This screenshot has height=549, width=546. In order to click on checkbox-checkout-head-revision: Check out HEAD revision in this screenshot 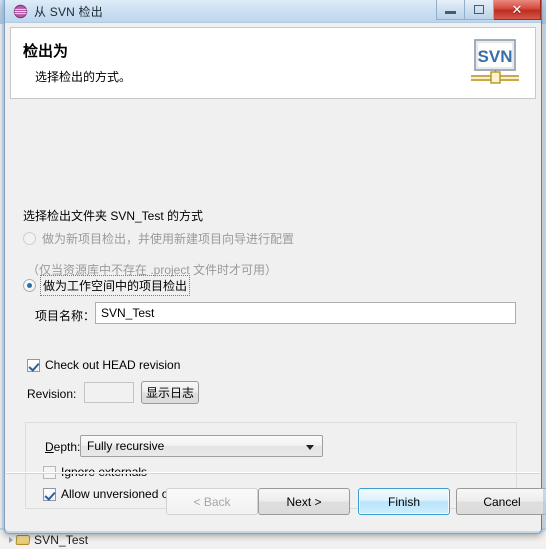, I will do `click(103, 365)`.